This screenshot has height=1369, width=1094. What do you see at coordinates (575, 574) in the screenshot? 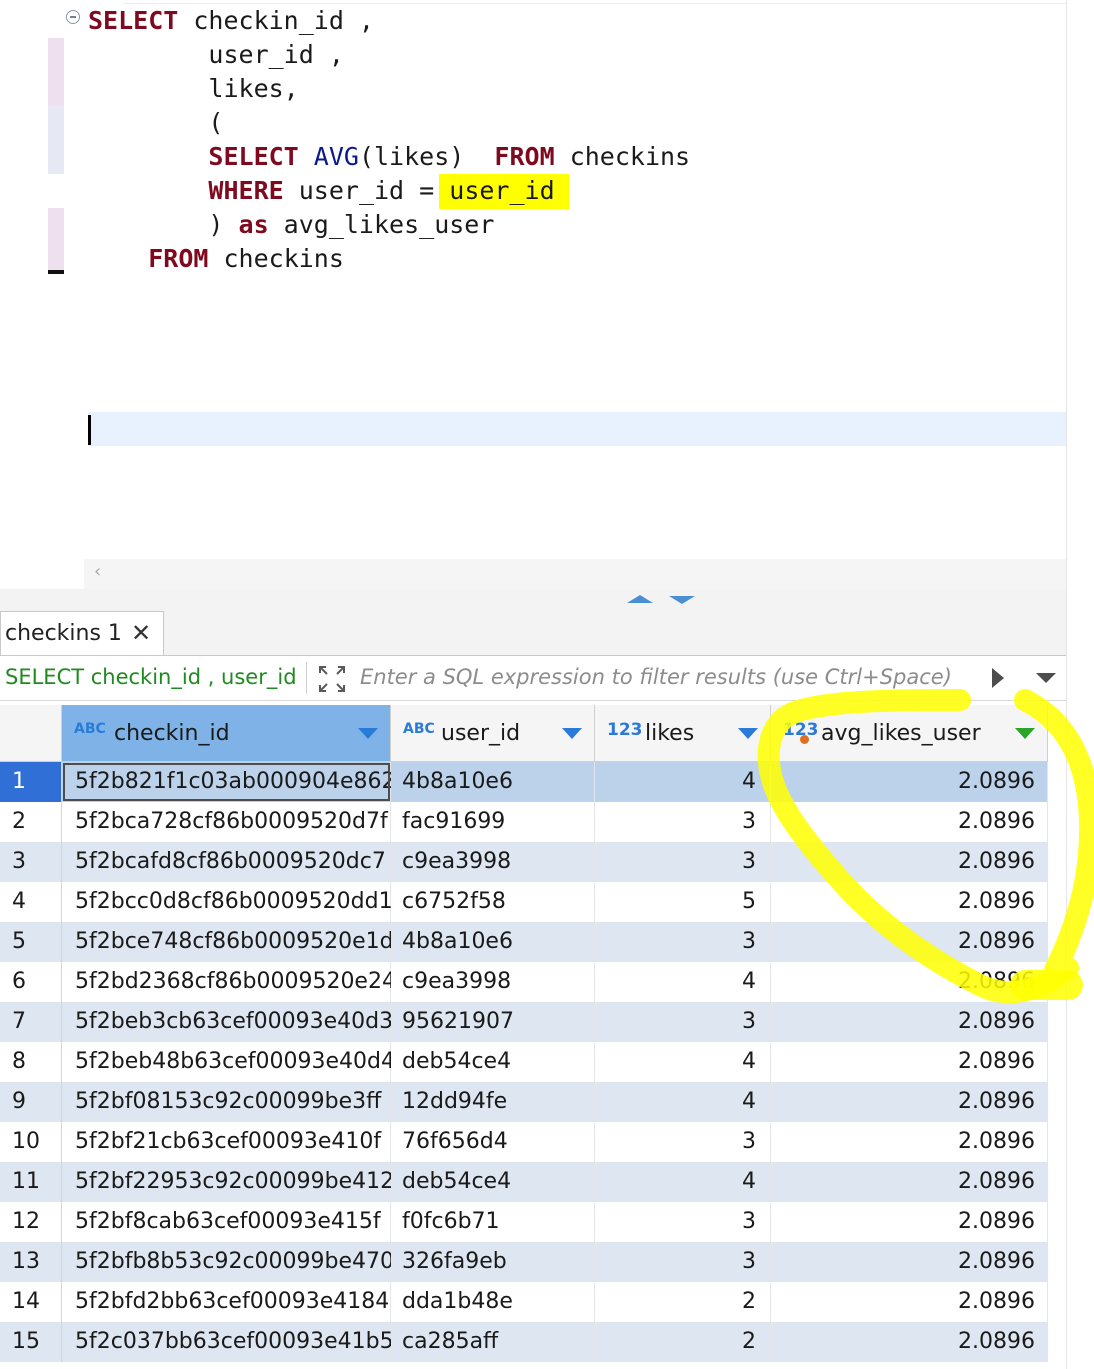
I see `editor-horizontal-scrollbar: ‹` at bounding box center [575, 574].